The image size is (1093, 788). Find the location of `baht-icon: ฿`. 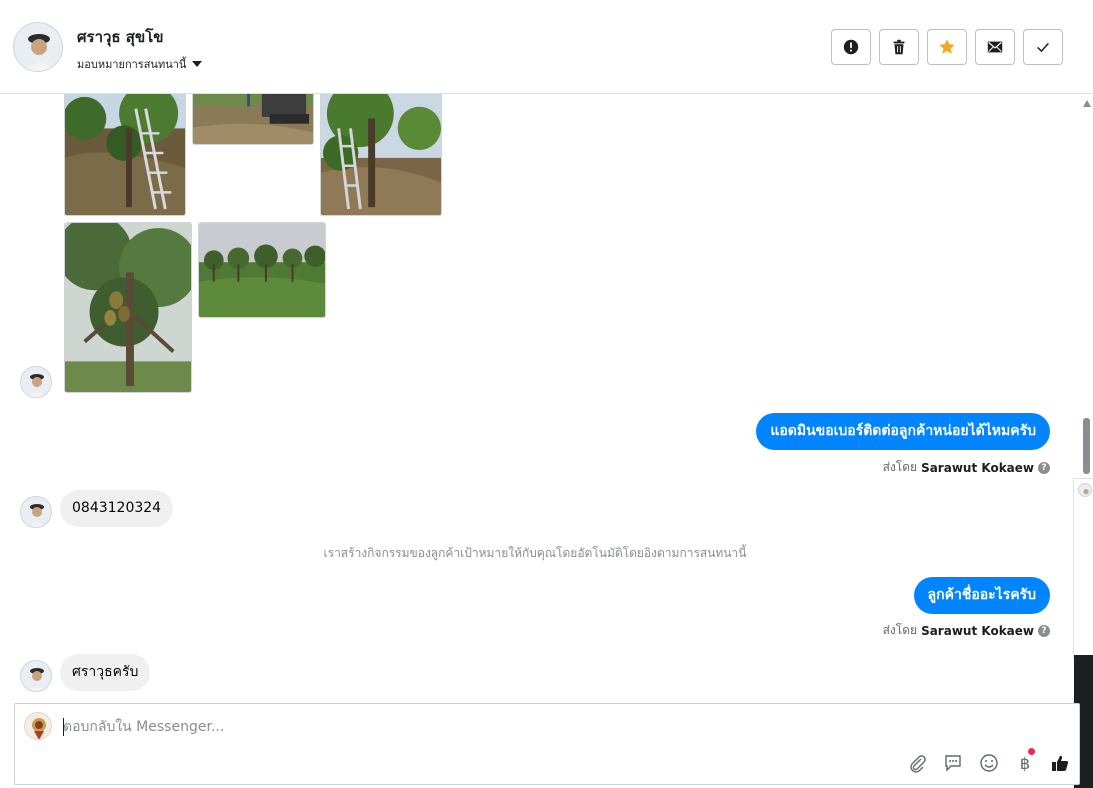

baht-icon: ฿ is located at coordinates (1025, 763).